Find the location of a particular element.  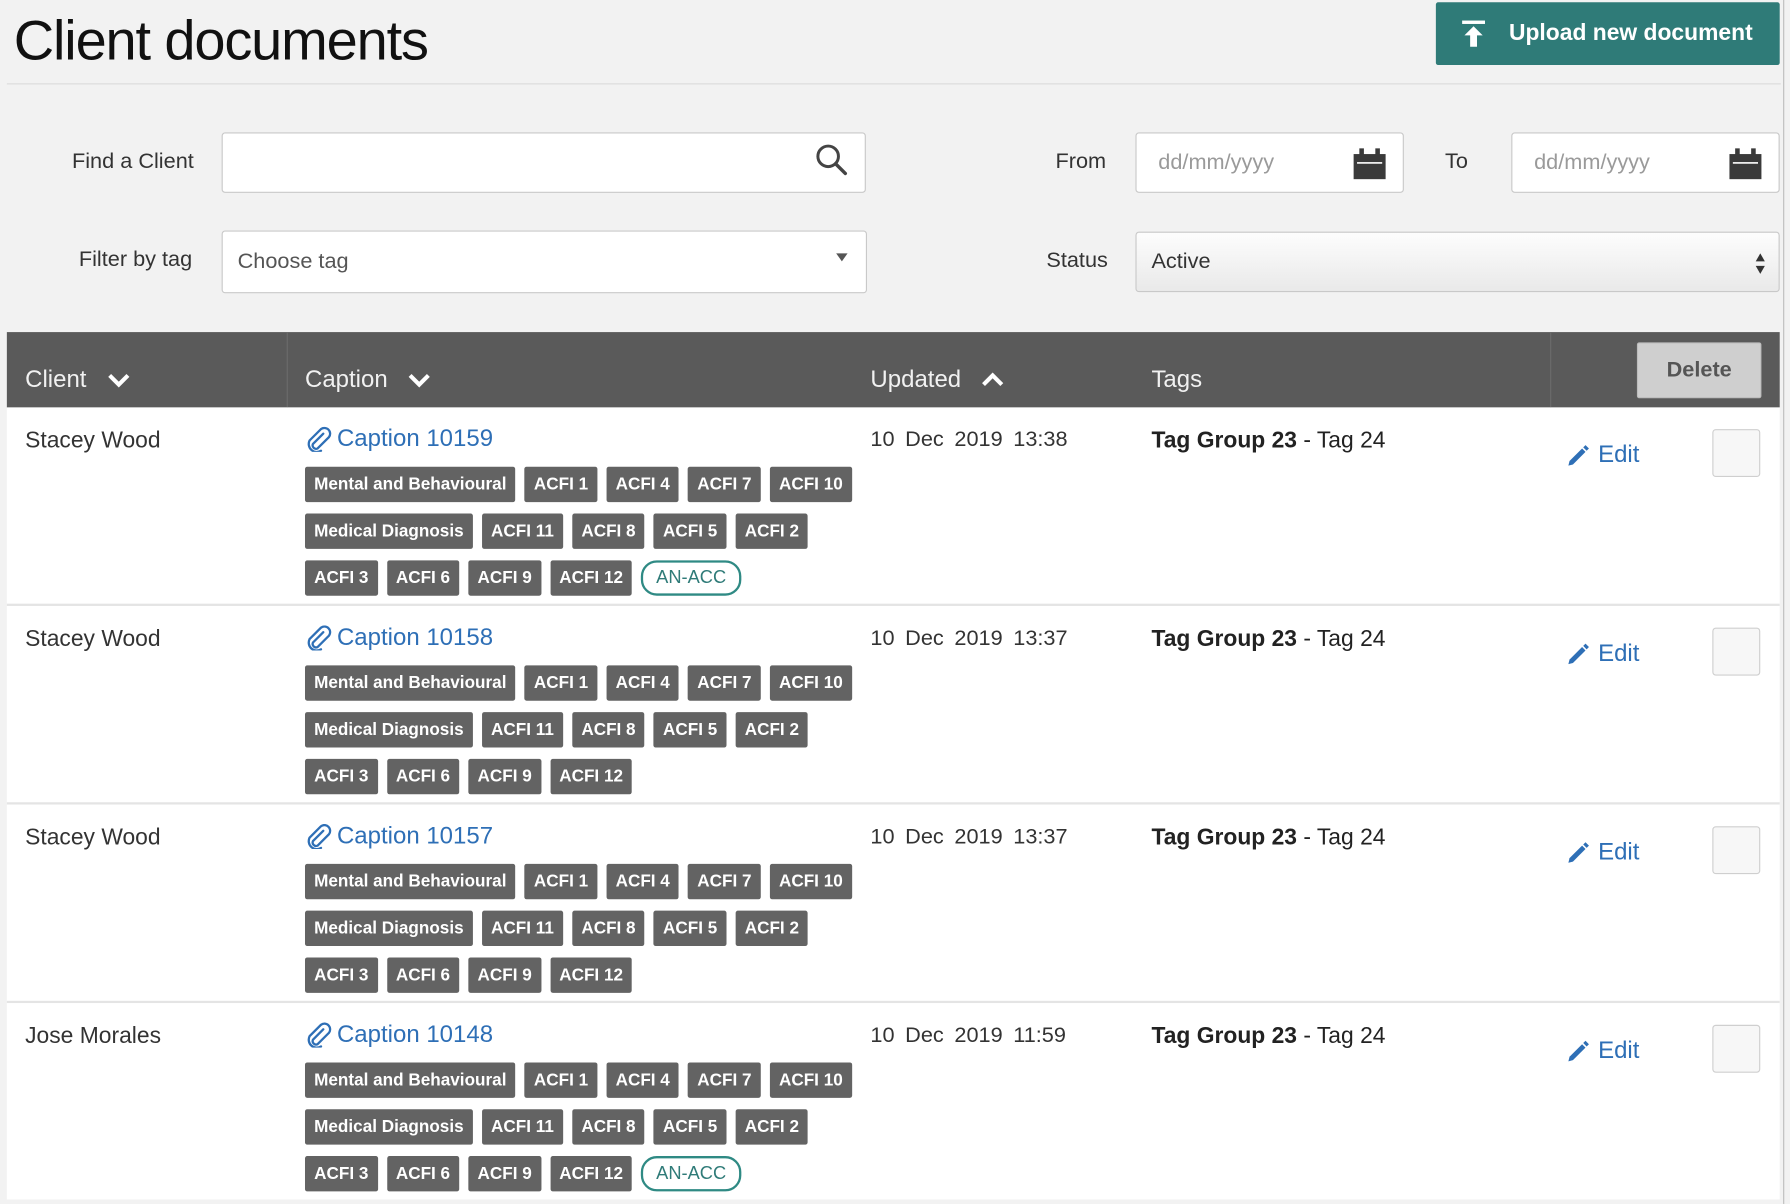

chevron-up-icon is located at coordinates (993, 379).